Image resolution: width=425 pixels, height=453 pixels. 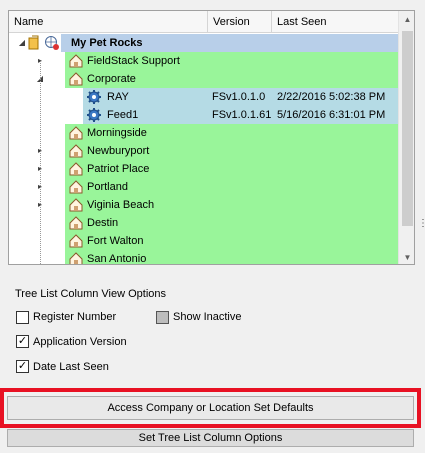 I want to click on tree-row: ▸ Portland, so click(x=203, y=187).